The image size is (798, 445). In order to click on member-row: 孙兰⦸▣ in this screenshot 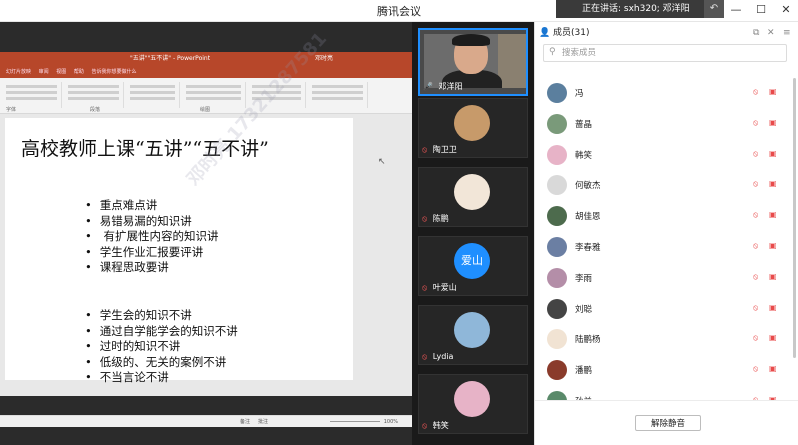, I will do `click(663, 393)`.